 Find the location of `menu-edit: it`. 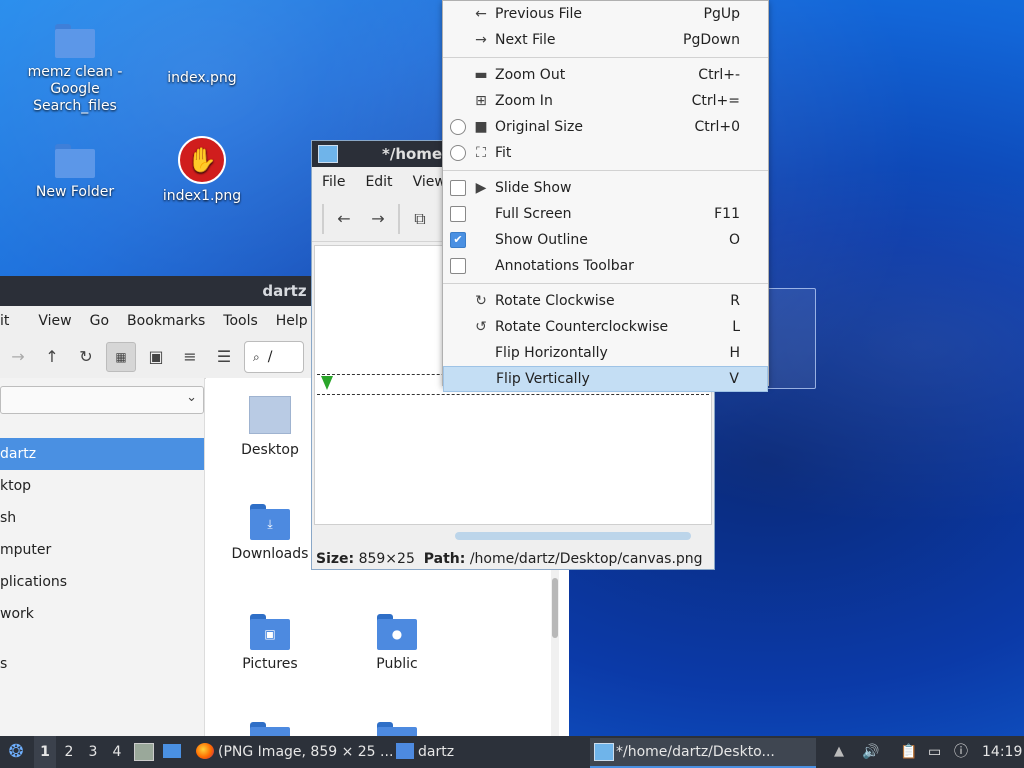

menu-edit: it is located at coordinates (9, 321).